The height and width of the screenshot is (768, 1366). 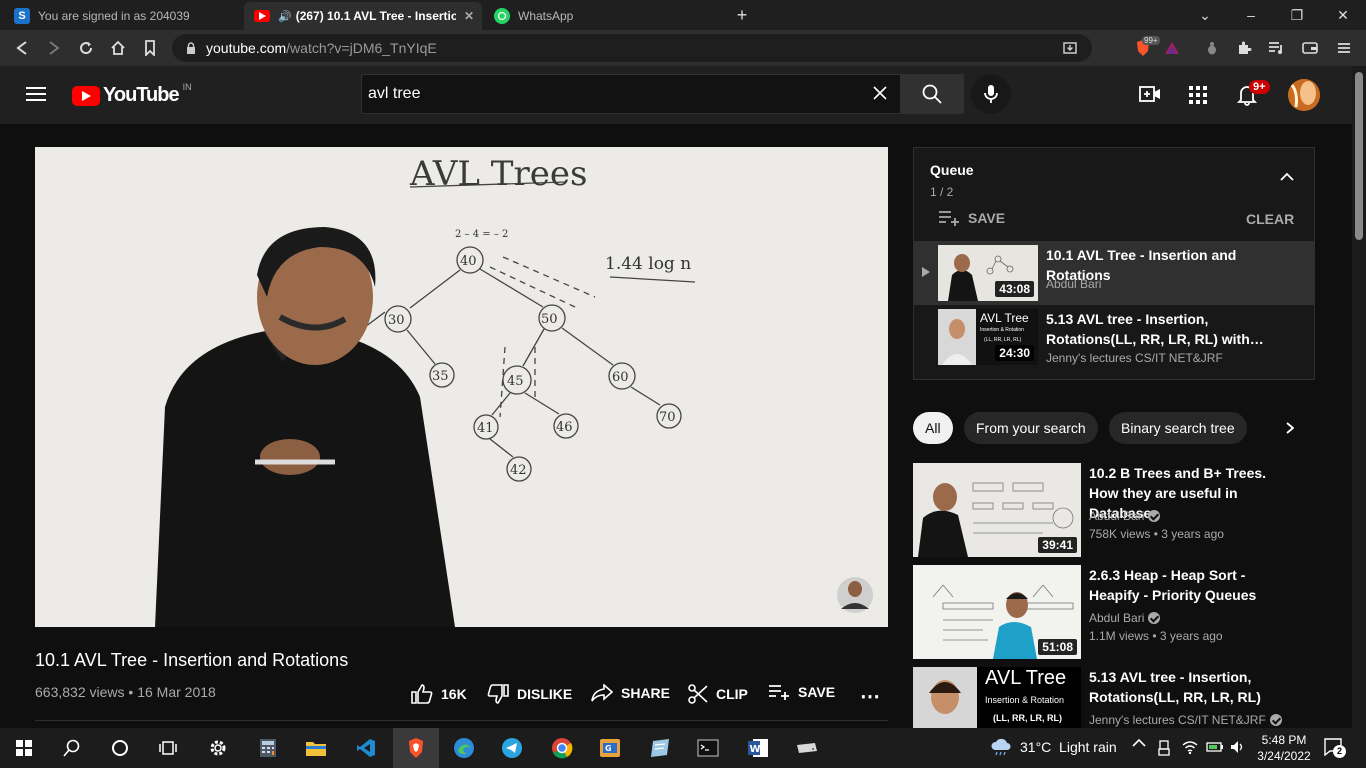 What do you see at coordinates (24, 748) in the screenshot?
I see `windows-start-icon` at bounding box center [24, 748].